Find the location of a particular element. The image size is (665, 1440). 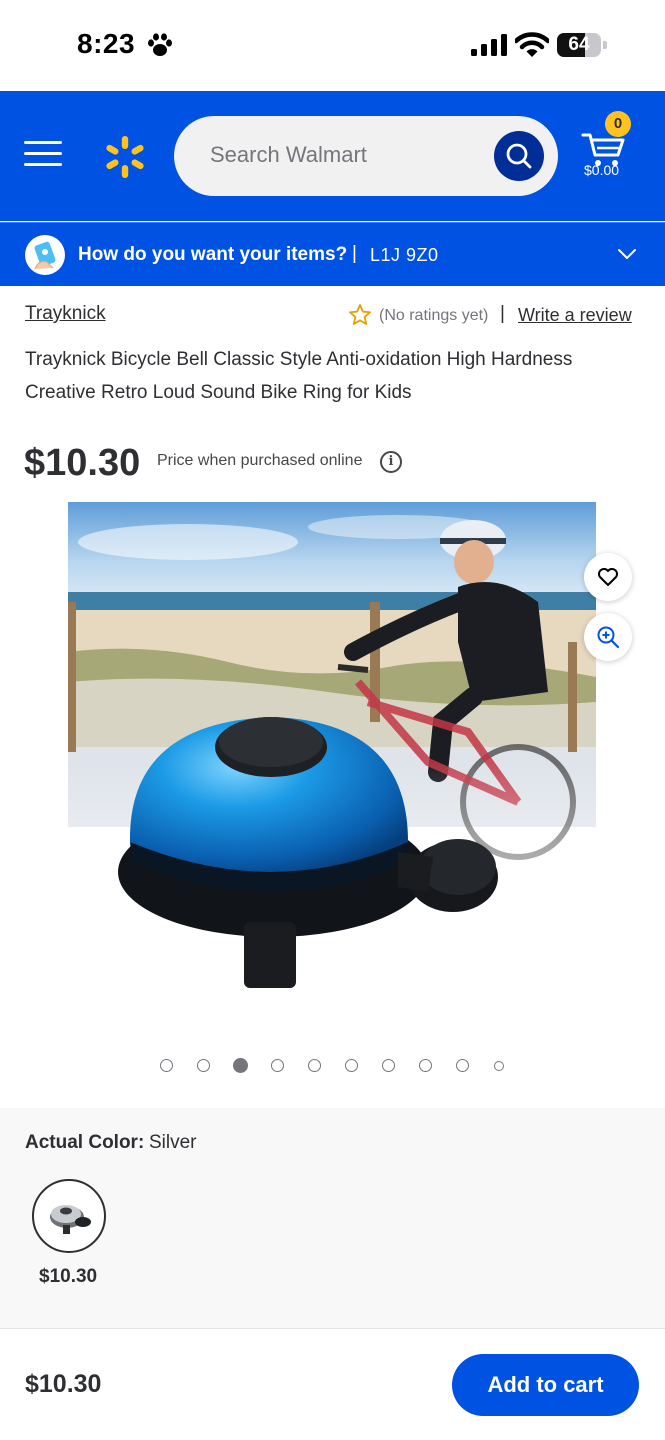

delivery-question: How do you want your items? is located at coordinates (213, 254).